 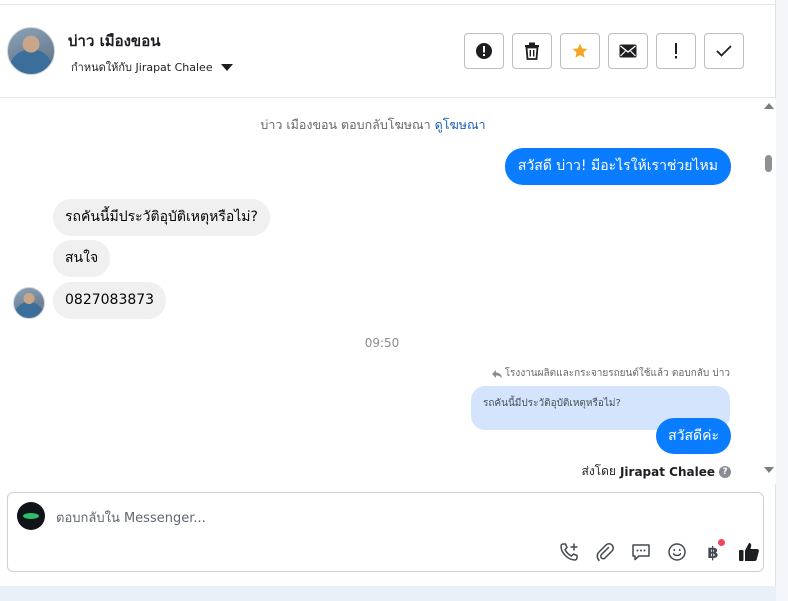 I want to click on sent-by-name: Jirapat Chalee, so click(x=667, y=471).